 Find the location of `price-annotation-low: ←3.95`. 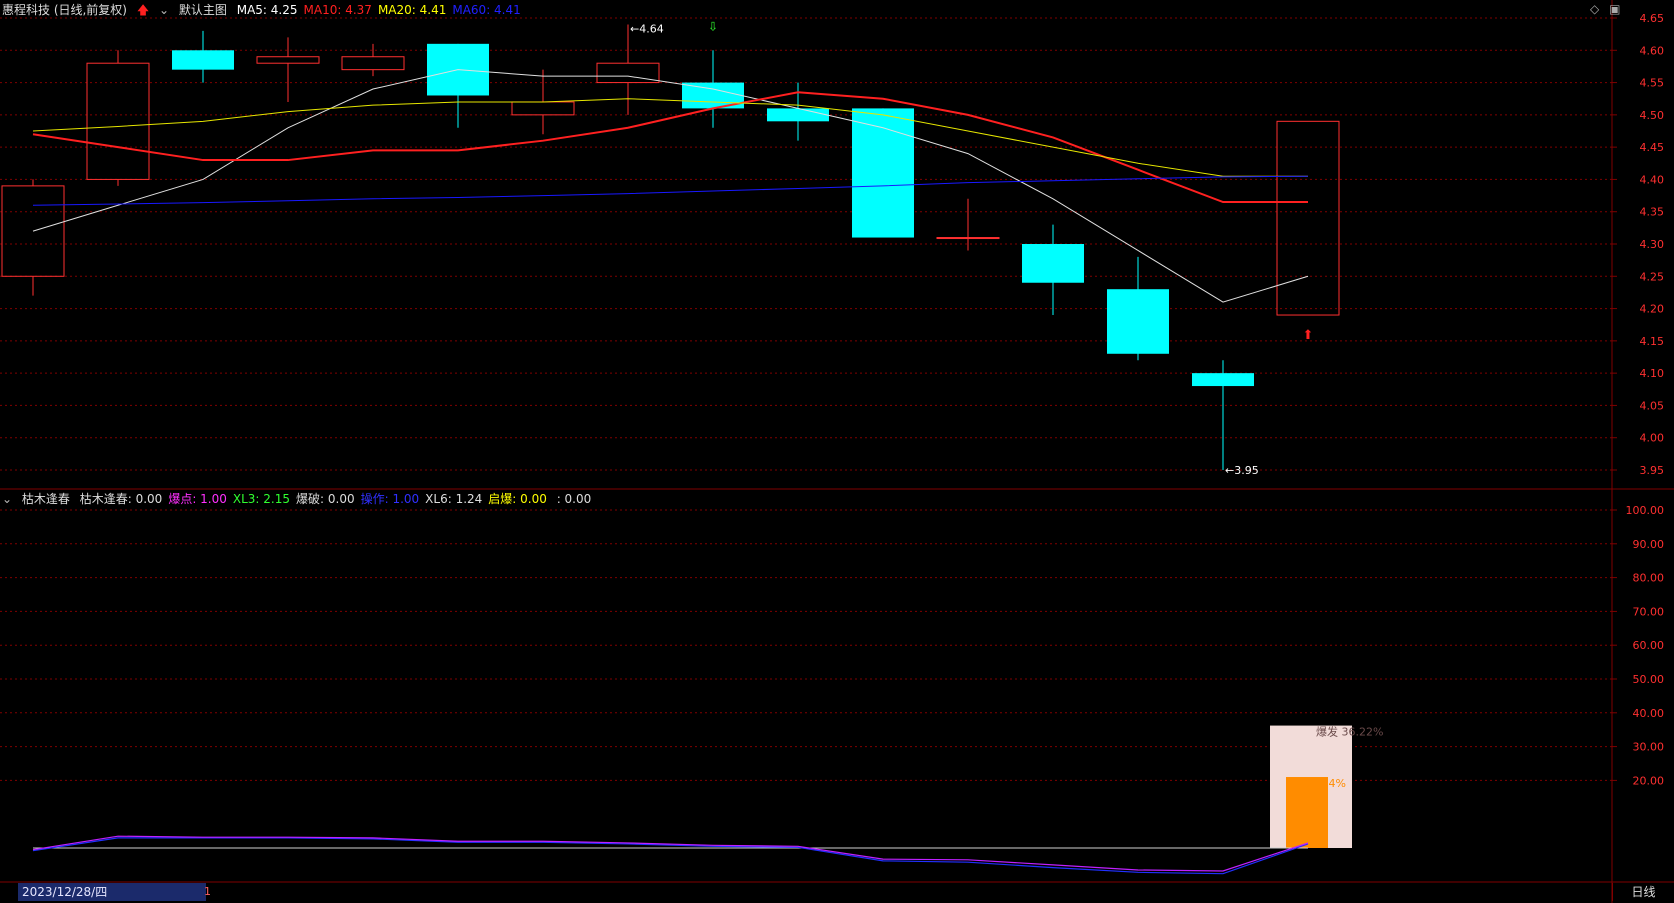

price-annotation-low: ←3.95 is located at coordinates (1242, 470).